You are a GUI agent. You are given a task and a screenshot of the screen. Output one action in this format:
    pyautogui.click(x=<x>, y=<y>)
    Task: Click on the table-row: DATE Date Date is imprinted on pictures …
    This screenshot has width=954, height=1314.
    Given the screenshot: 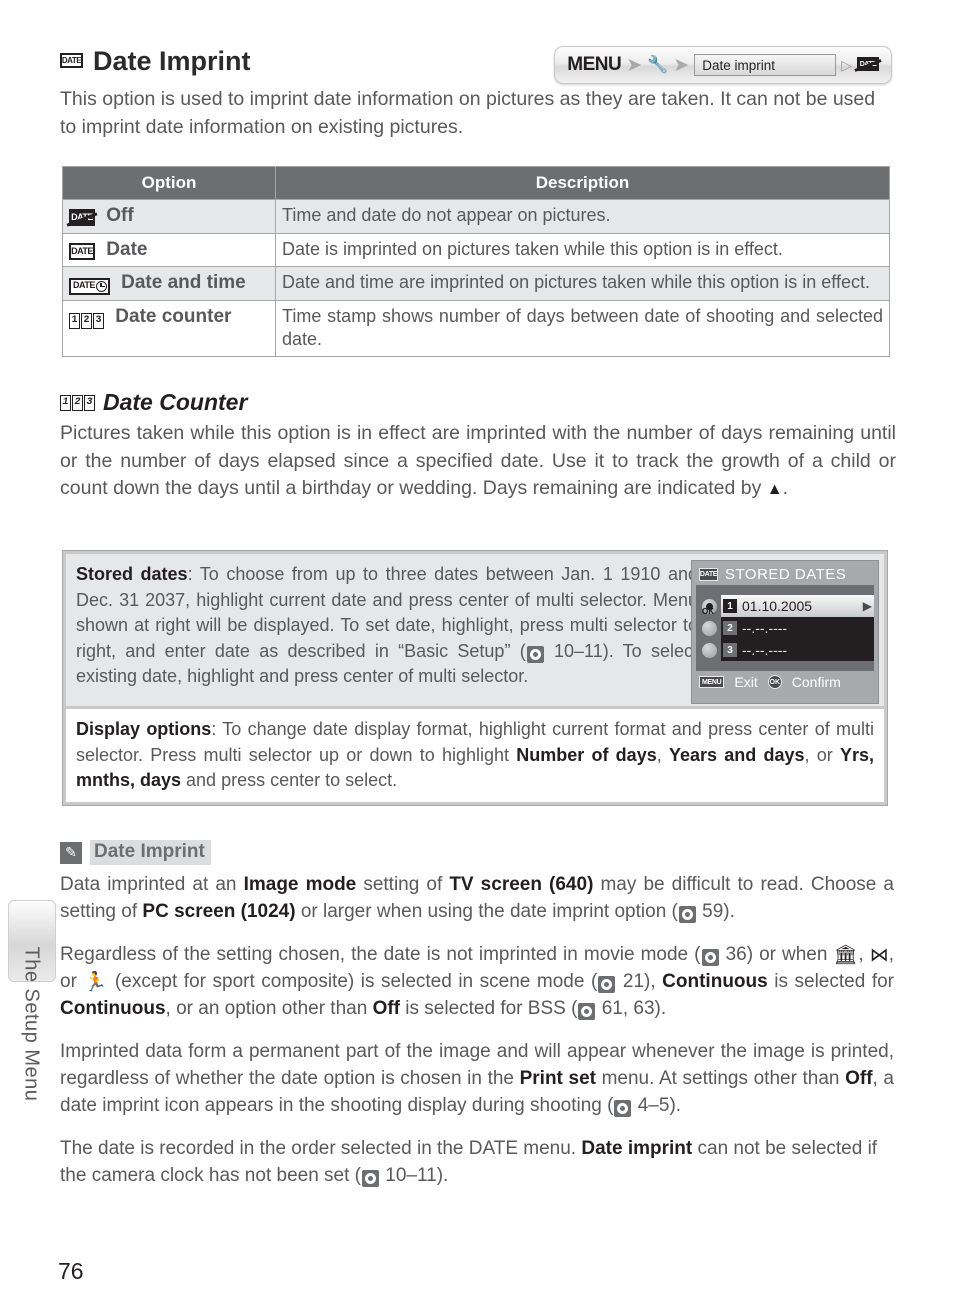 What is the action you would take?
    pyautogui.click(x=476, y=249)
    